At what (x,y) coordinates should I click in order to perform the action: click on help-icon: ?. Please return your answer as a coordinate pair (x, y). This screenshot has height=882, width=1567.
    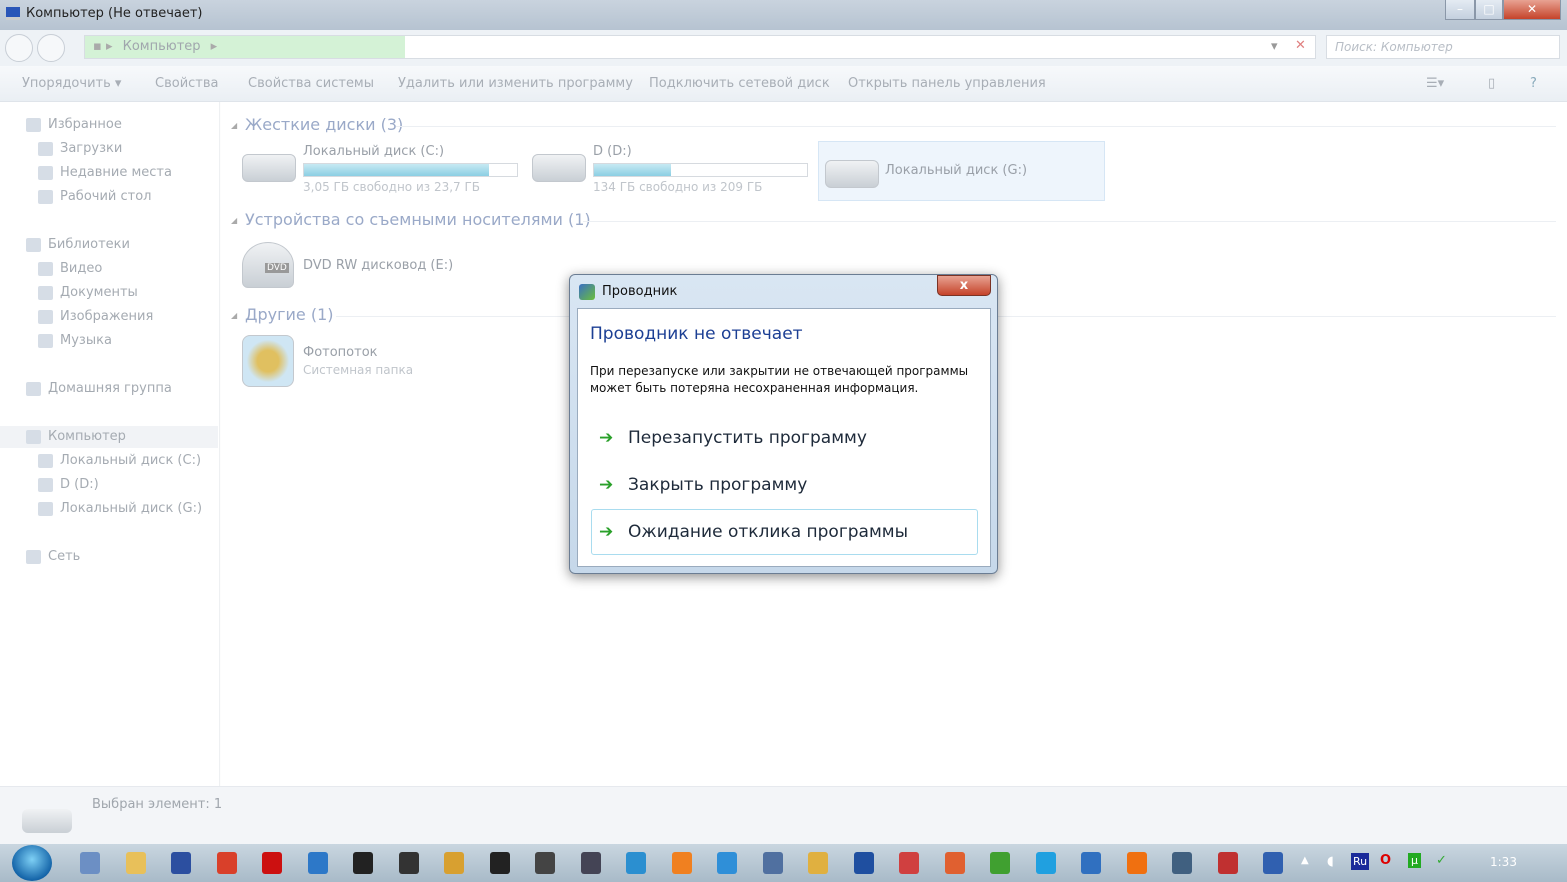
    Looking at the image, I should click on (1533, 83).